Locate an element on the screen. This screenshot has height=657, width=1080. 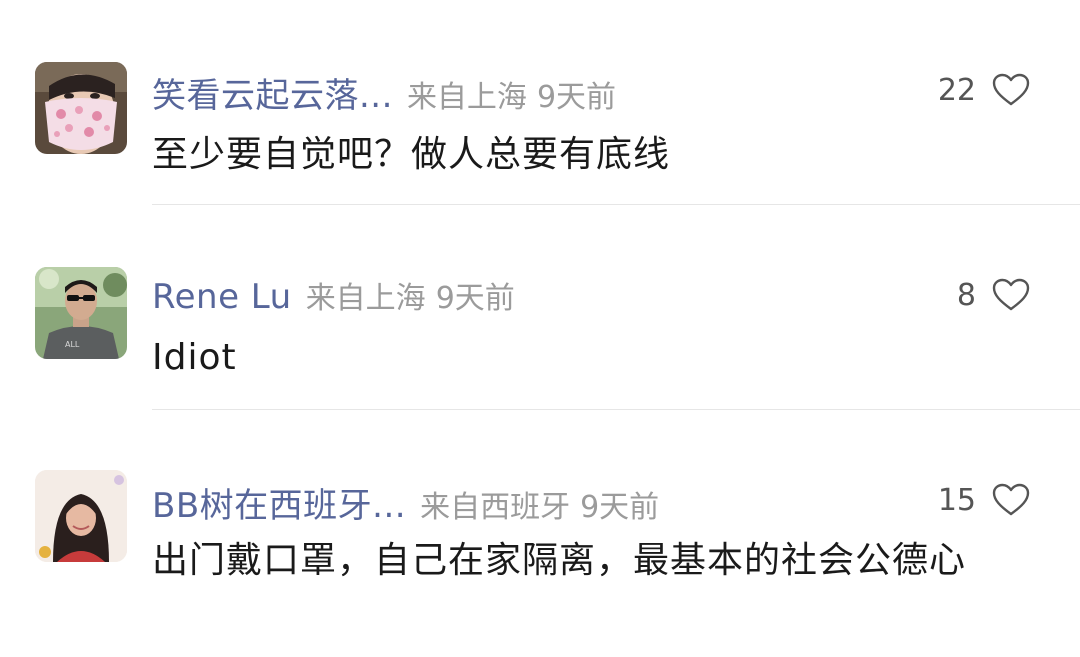
like-button: 15 is located at coordinates (984, 500).